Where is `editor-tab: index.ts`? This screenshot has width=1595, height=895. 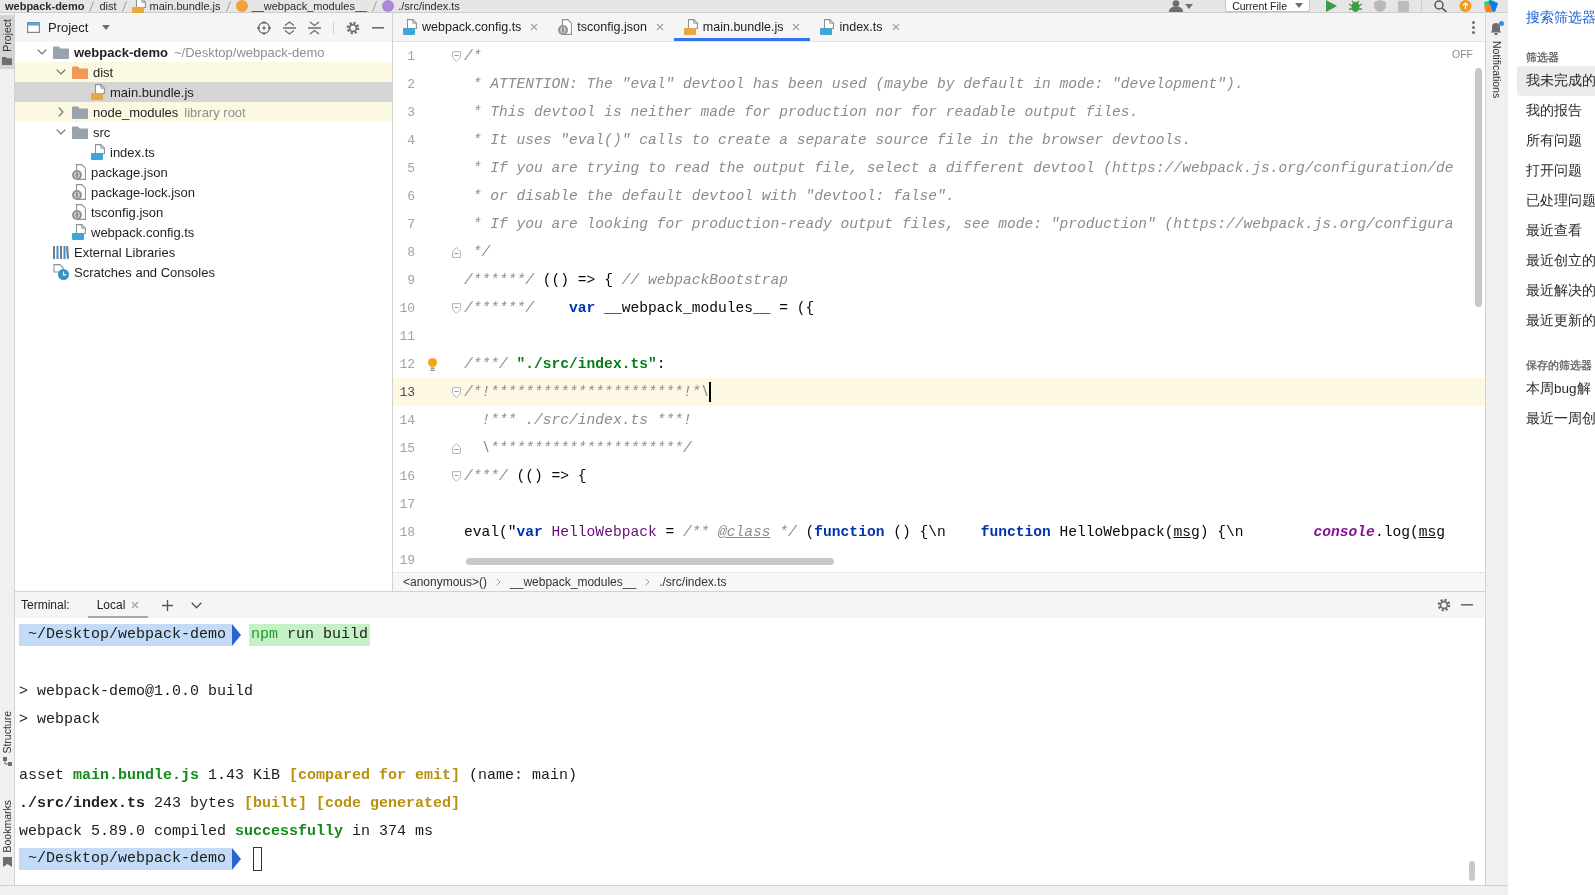
editor-tab: index.ts is located at coordinates (860, 27).